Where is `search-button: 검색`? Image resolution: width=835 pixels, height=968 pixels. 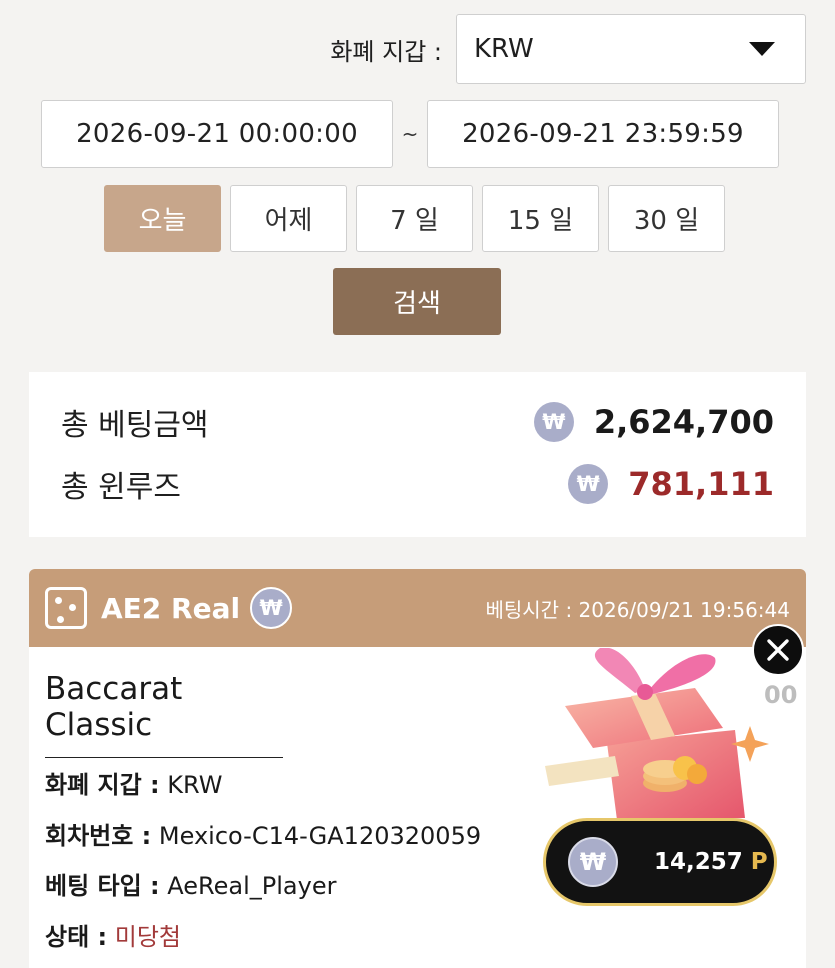 search-button: 검색 is located at coordinates (417, 301).